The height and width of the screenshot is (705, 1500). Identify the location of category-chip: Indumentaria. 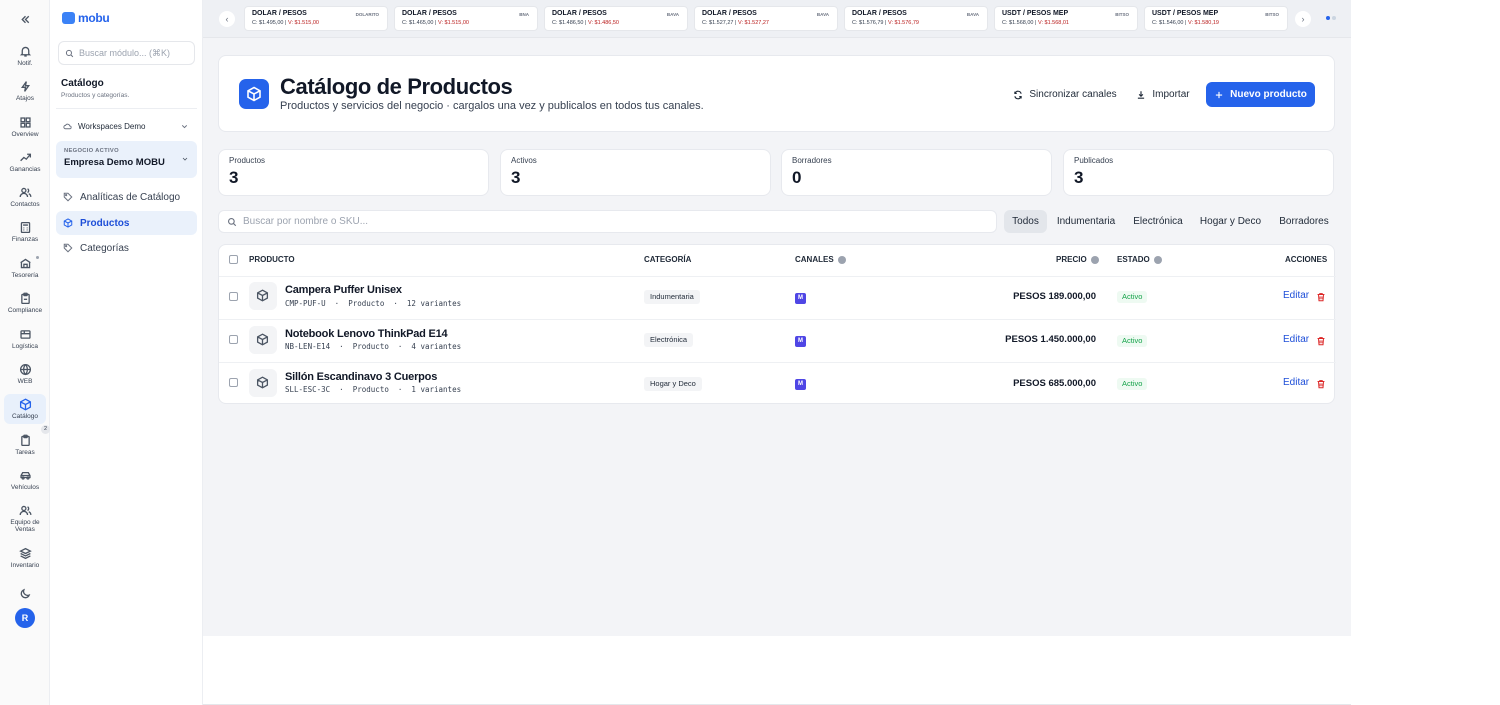
(672, 297).